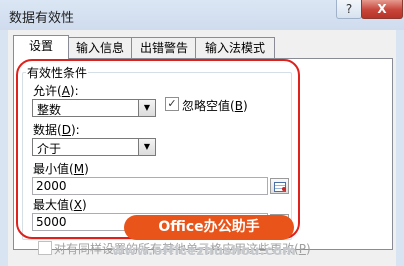 The image size is (404, 266). Describe the element at coordinates (100, 48) in the screenshot. I see `tab-input-message: 输入信息` at that location.